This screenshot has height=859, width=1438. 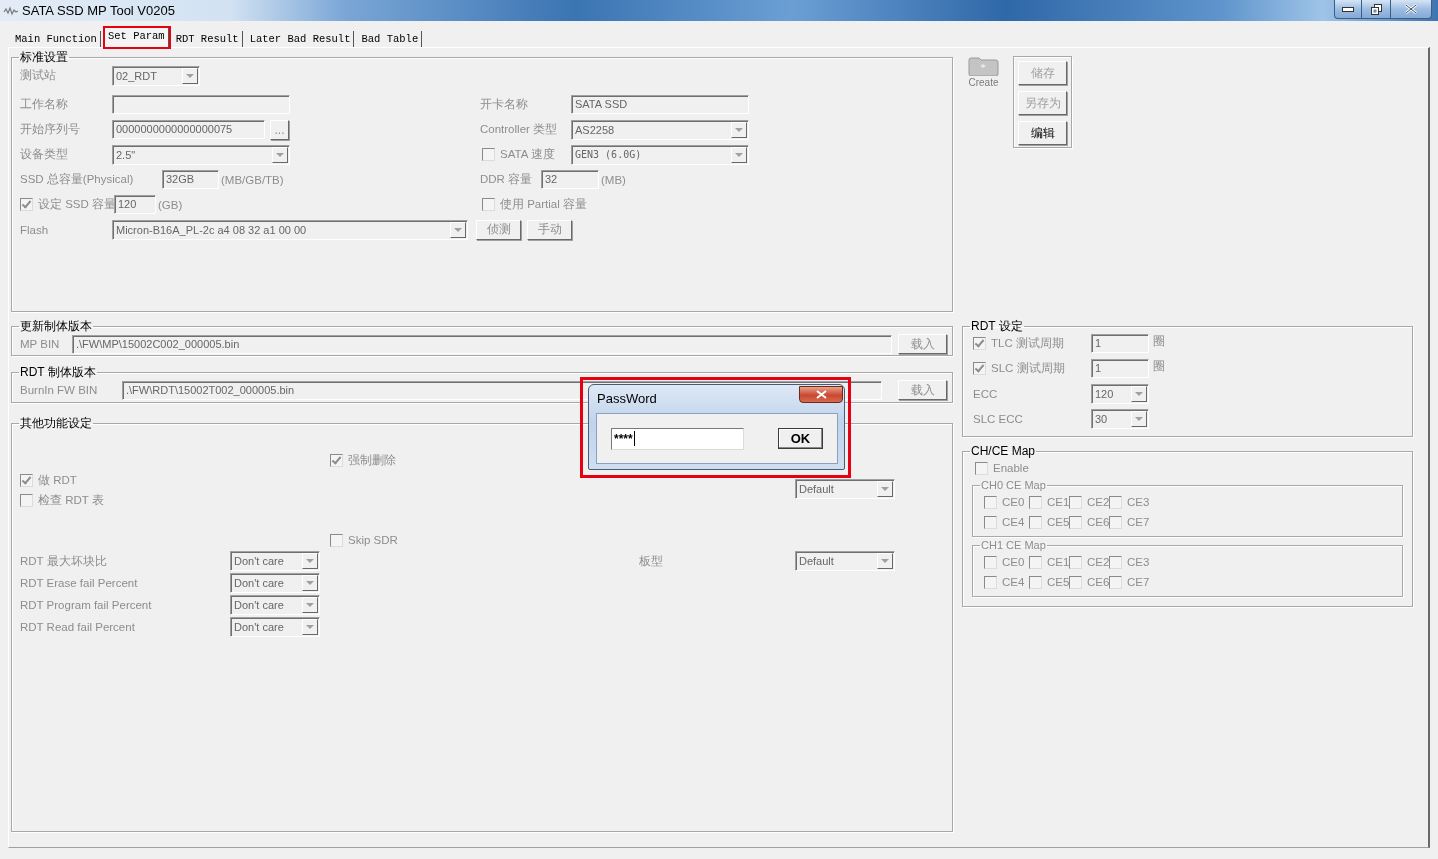 I want to click on ok-button: OK, so click(x=800, y=438).